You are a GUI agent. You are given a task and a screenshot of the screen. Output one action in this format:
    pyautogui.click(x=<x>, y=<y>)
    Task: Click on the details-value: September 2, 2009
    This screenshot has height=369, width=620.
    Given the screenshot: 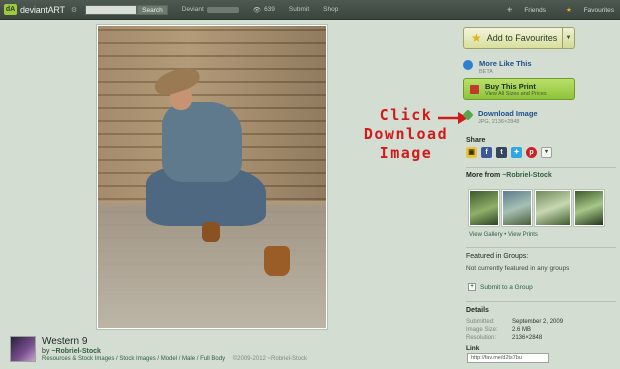 What is the action you would take?
    pyautogui.click(x=538, y=322)
    